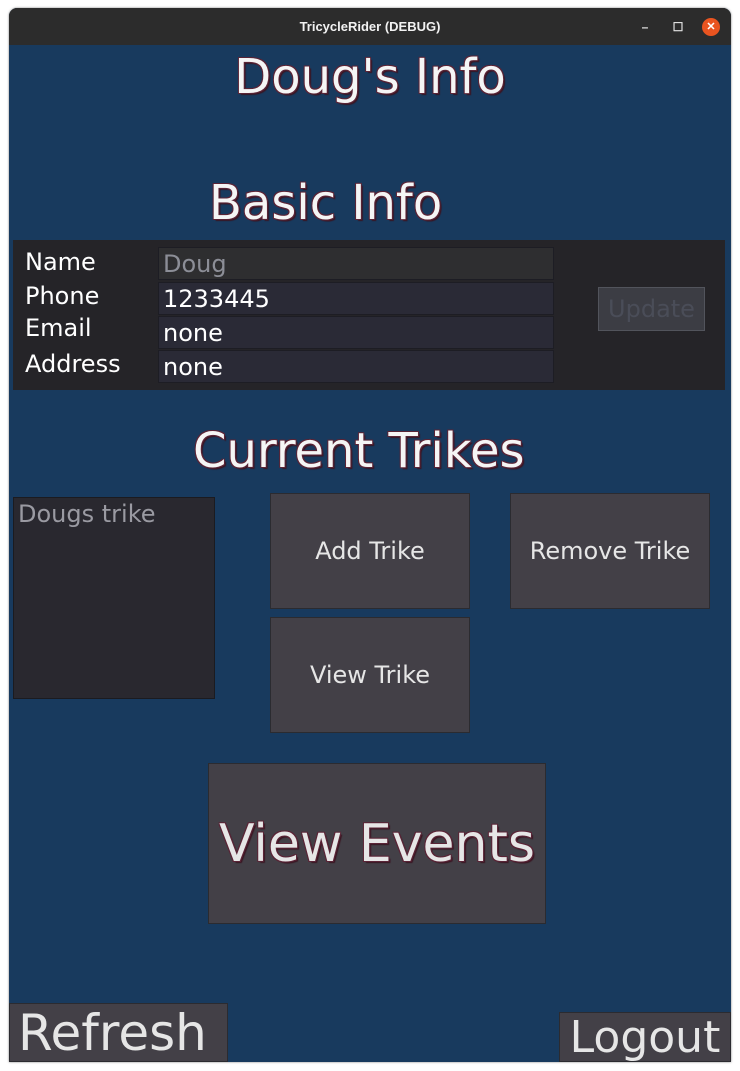  What do you see at coordinates (58, 328) in the screenshot?
I see `email-label: Email` at bounding box center [58, 328].